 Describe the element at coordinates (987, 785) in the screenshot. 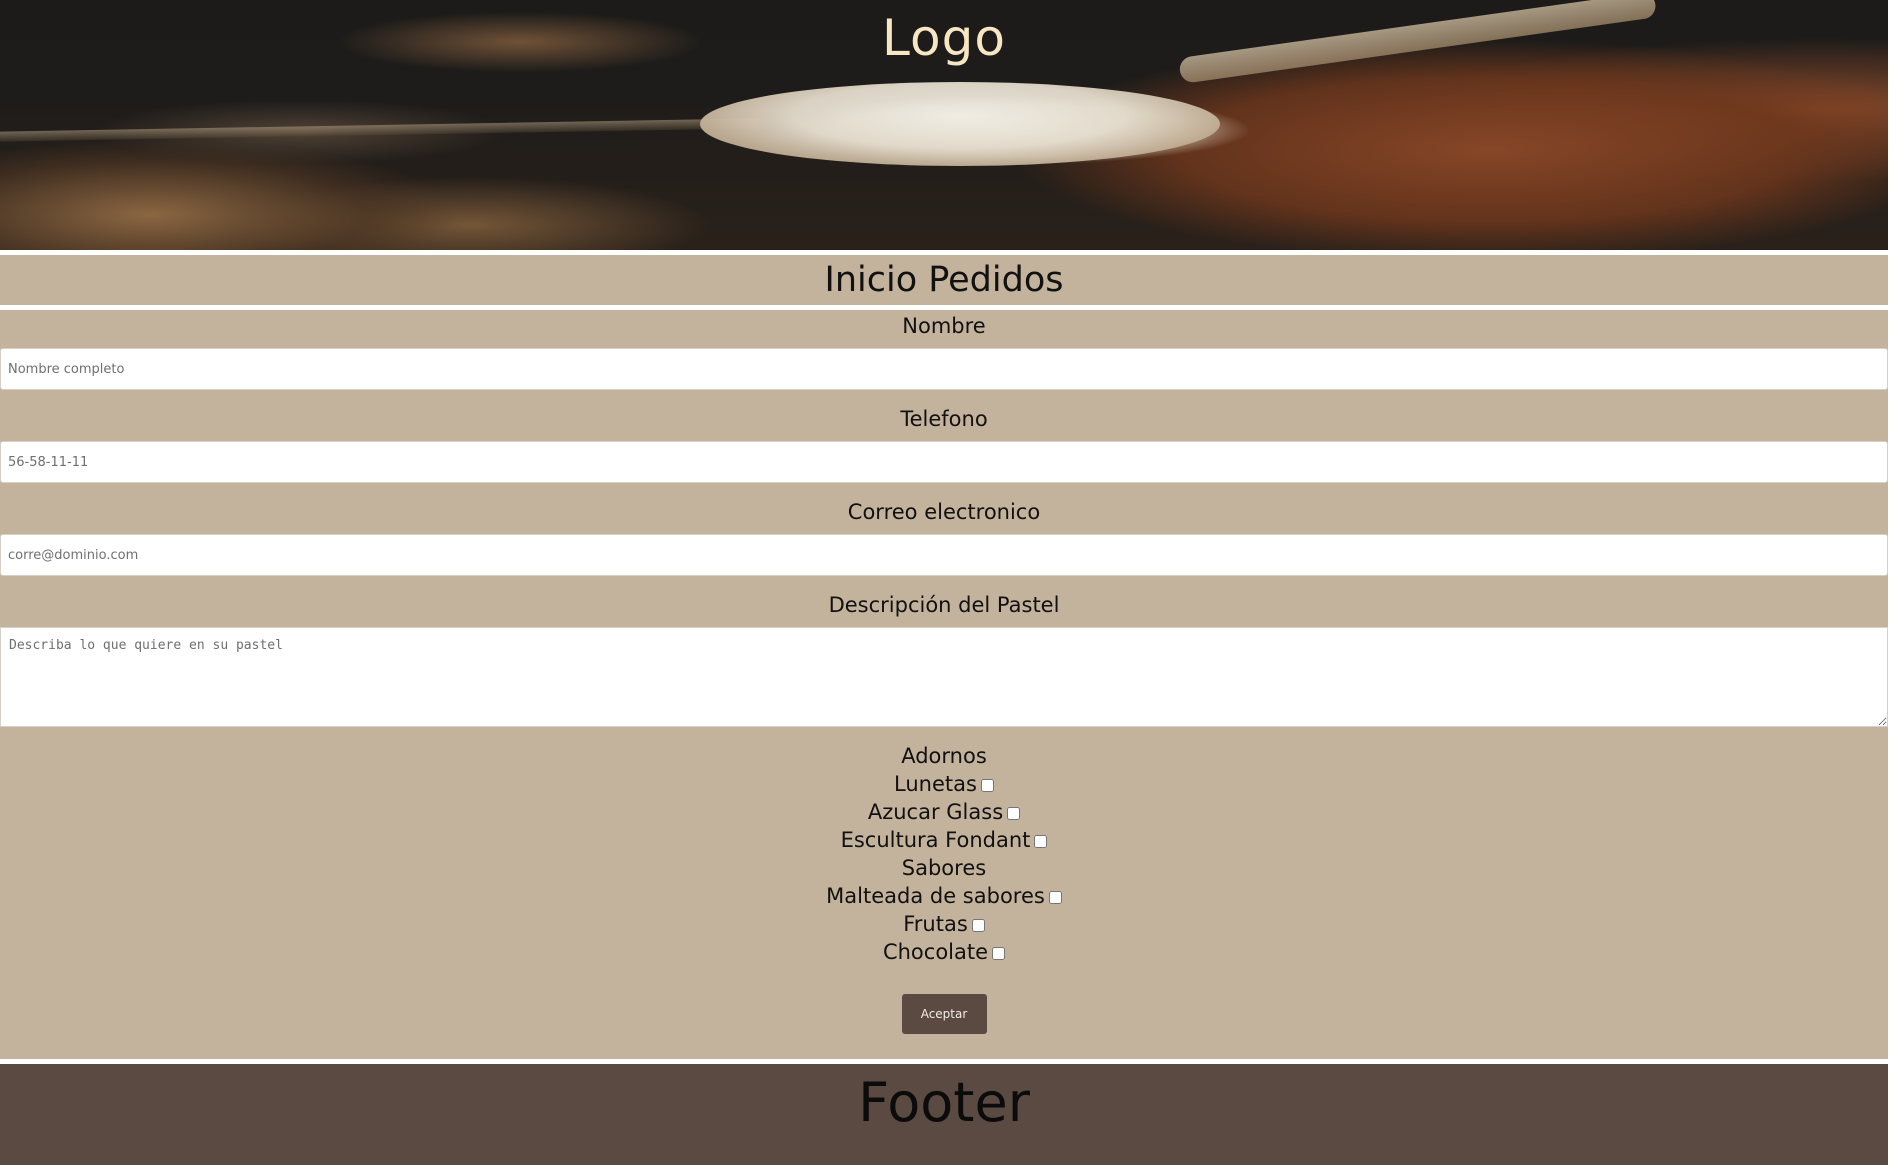

I see `lunetas-checkbox` at that location.